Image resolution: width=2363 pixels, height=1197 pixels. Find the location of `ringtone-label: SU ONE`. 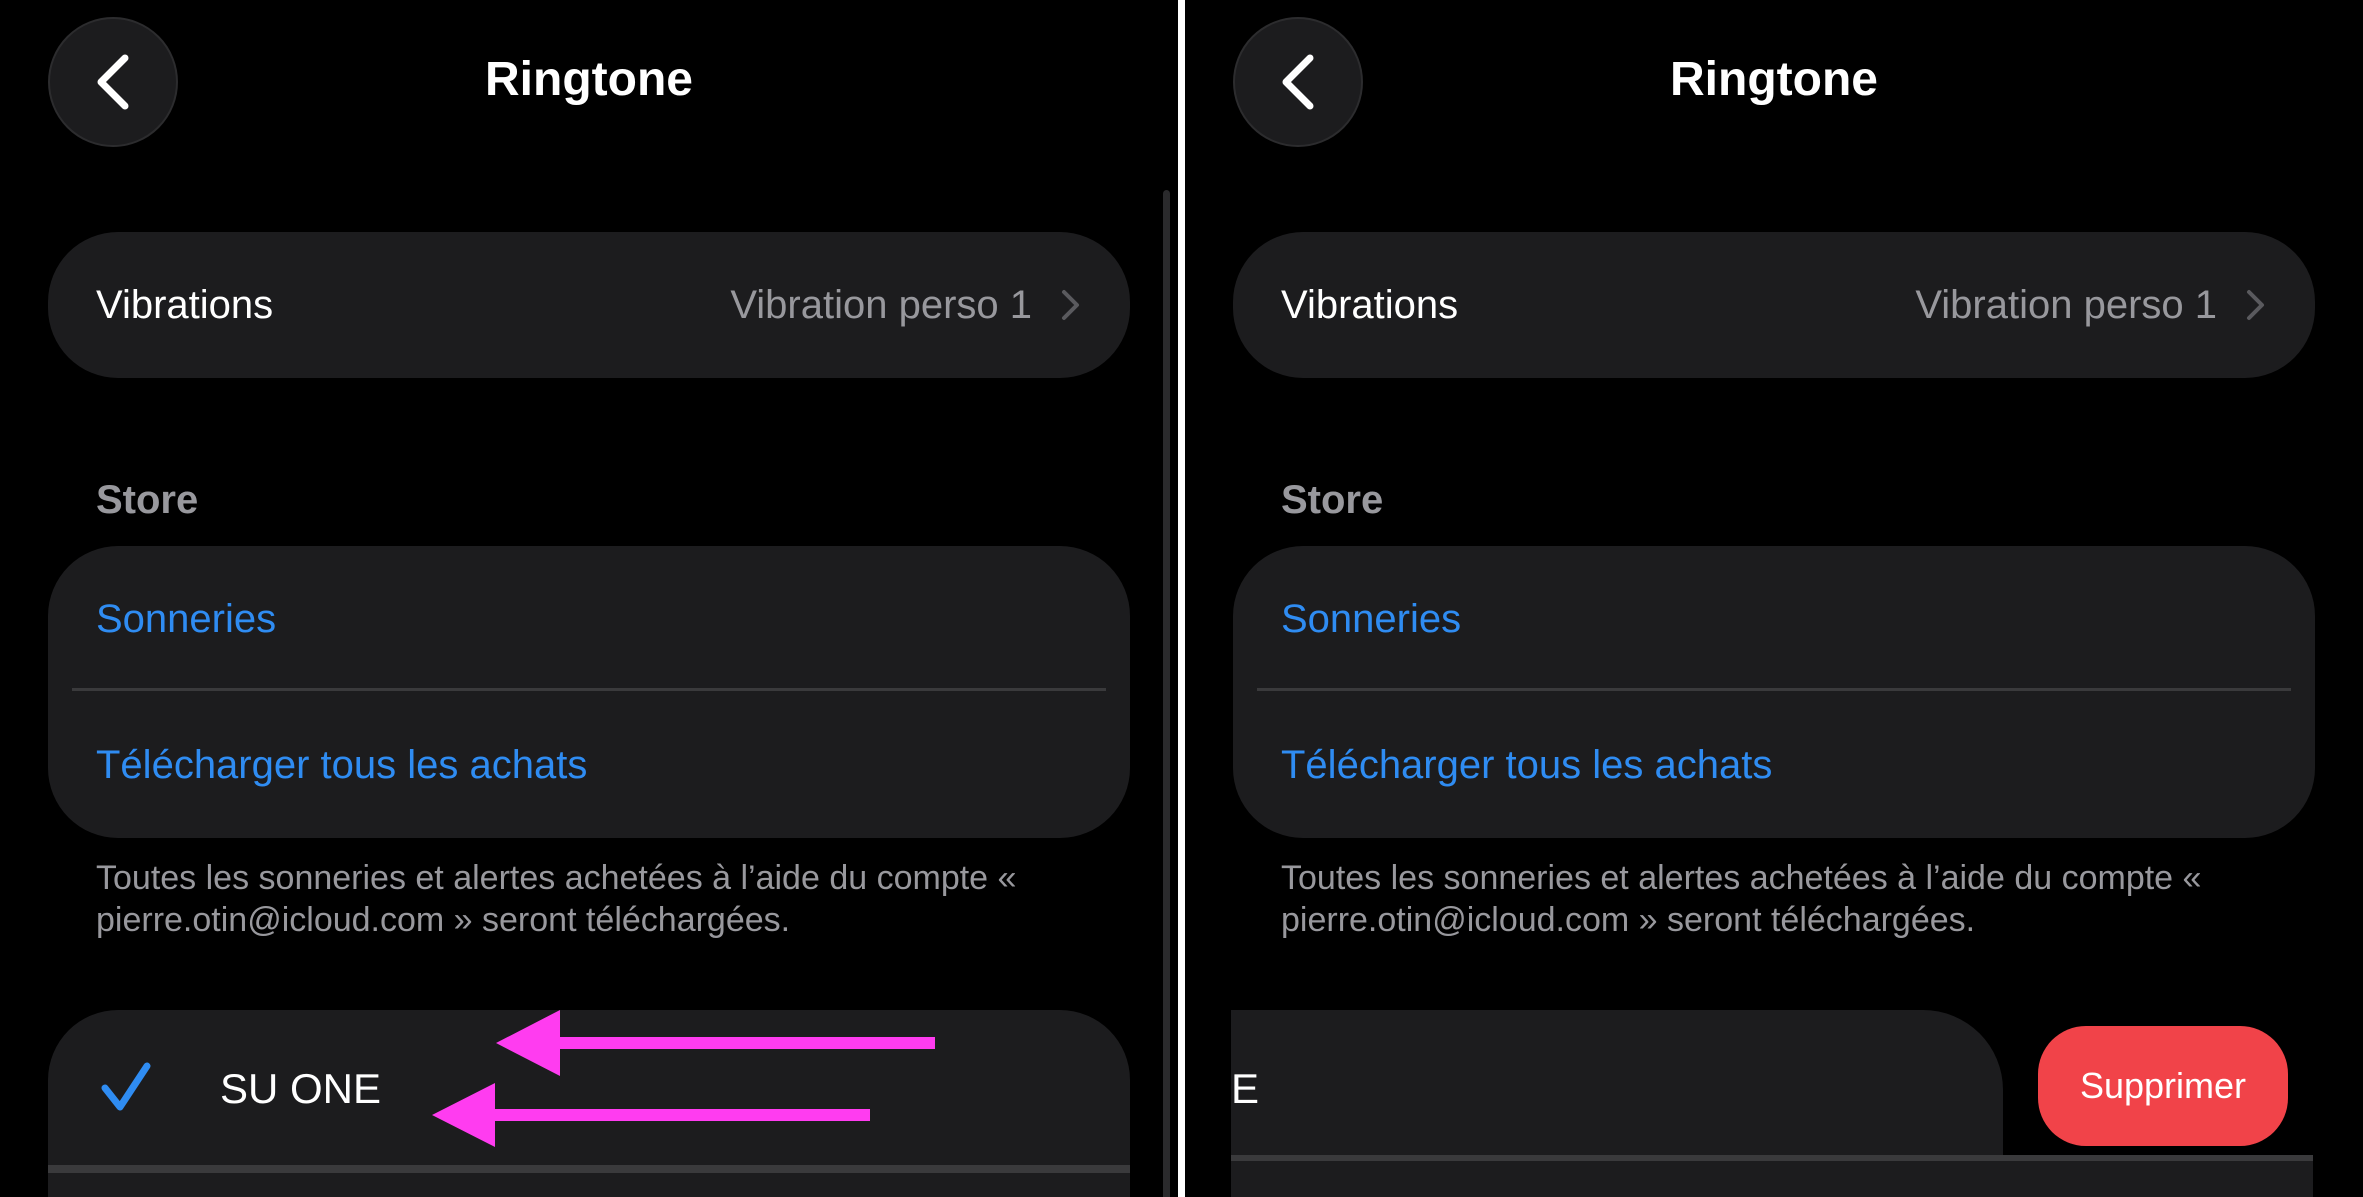

ringtone-label: SU ONE is located at coordinates (301, 1088).